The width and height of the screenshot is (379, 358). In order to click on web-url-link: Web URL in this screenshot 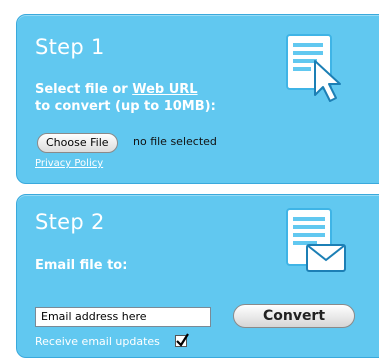, I will do `click(164, 89)`.